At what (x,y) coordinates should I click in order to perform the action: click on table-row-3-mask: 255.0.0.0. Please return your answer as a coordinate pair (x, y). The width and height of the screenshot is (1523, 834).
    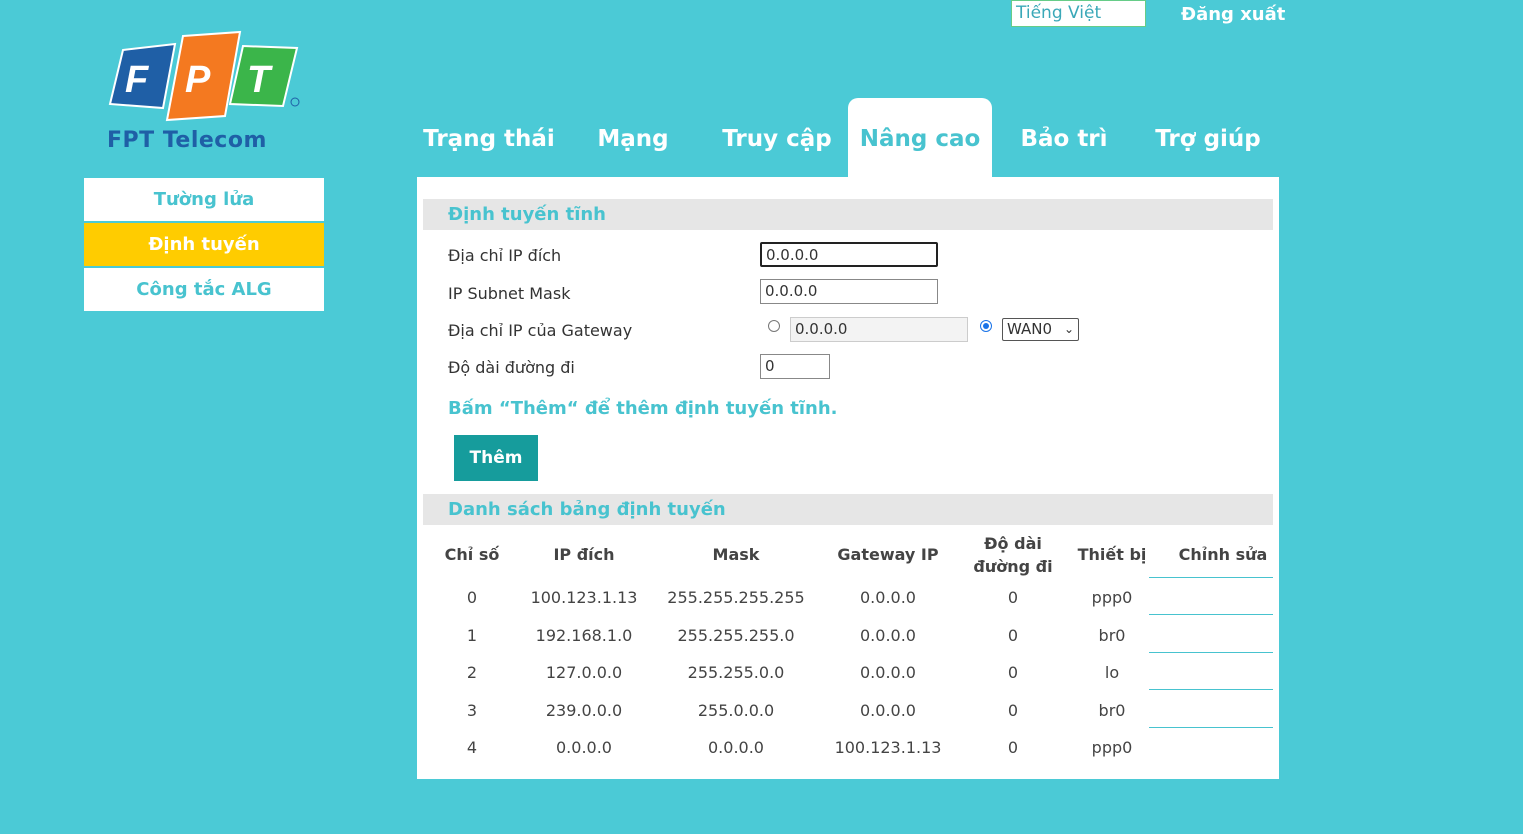
    Looking at the image, I should click on (736, 710).